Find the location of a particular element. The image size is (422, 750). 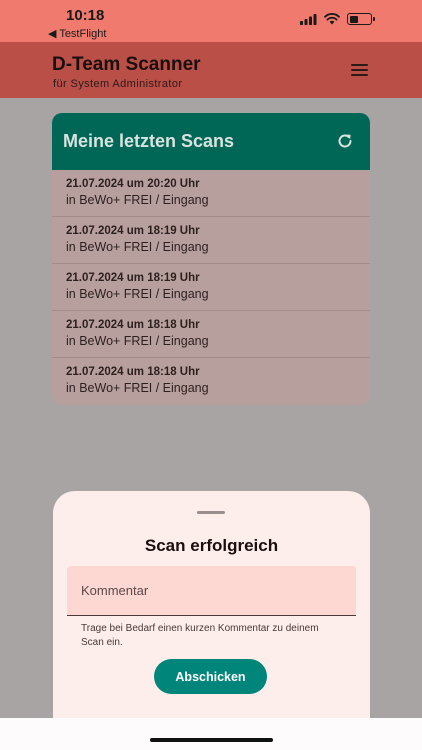

status-time: 10:18 is located at coordinates (85, 15).